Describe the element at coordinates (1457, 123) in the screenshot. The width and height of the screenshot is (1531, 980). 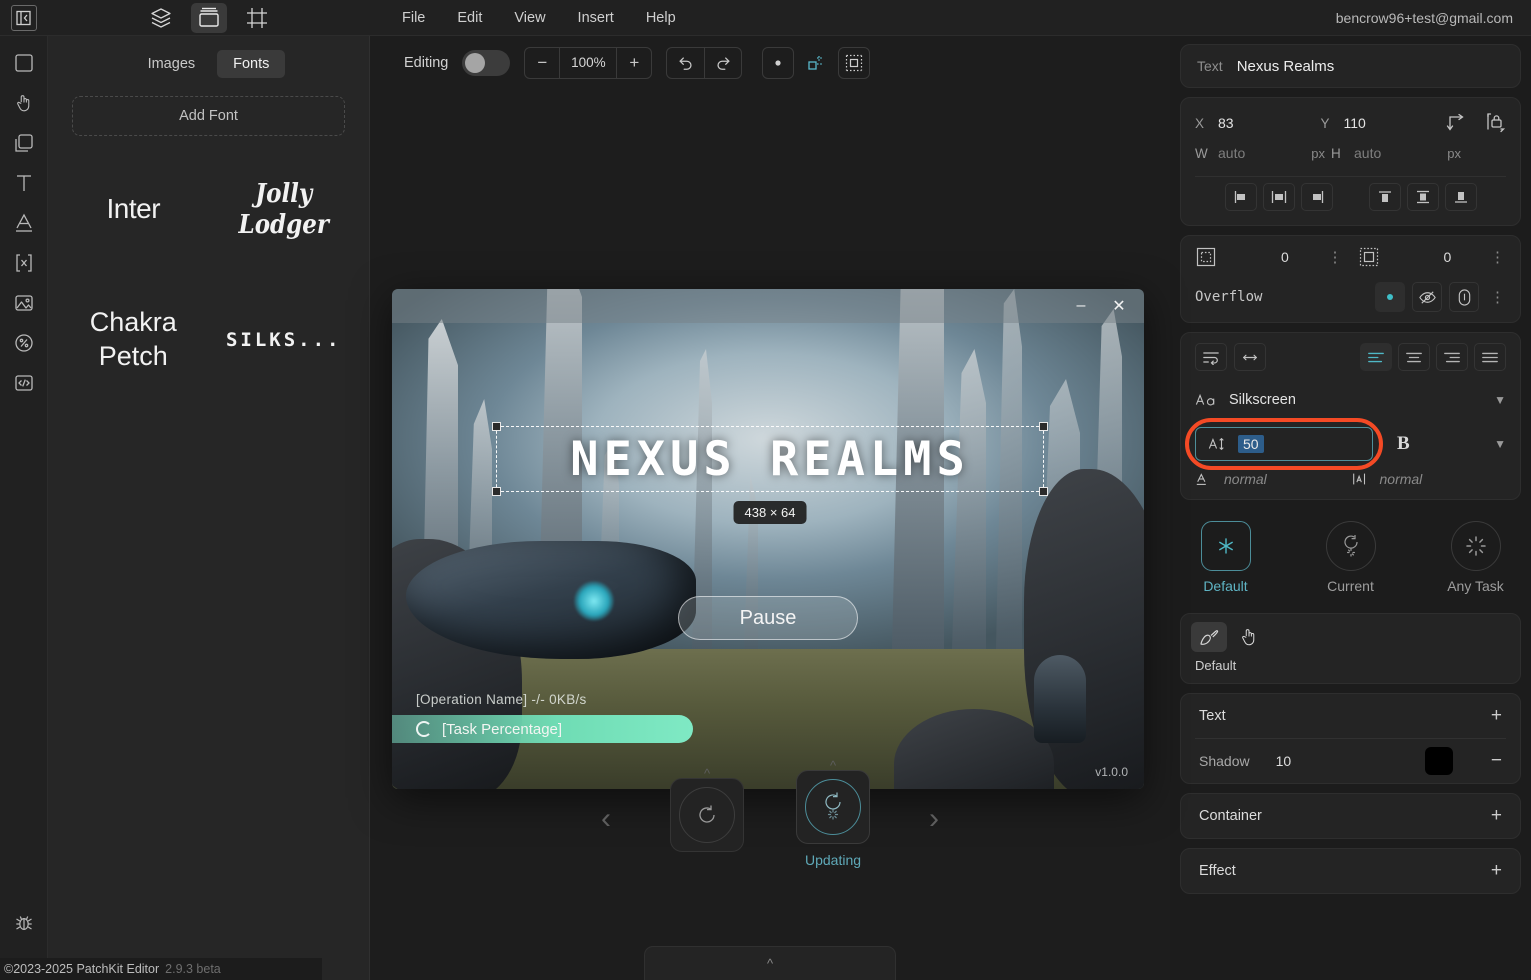
I see `corner-anchor-icon` at that location.